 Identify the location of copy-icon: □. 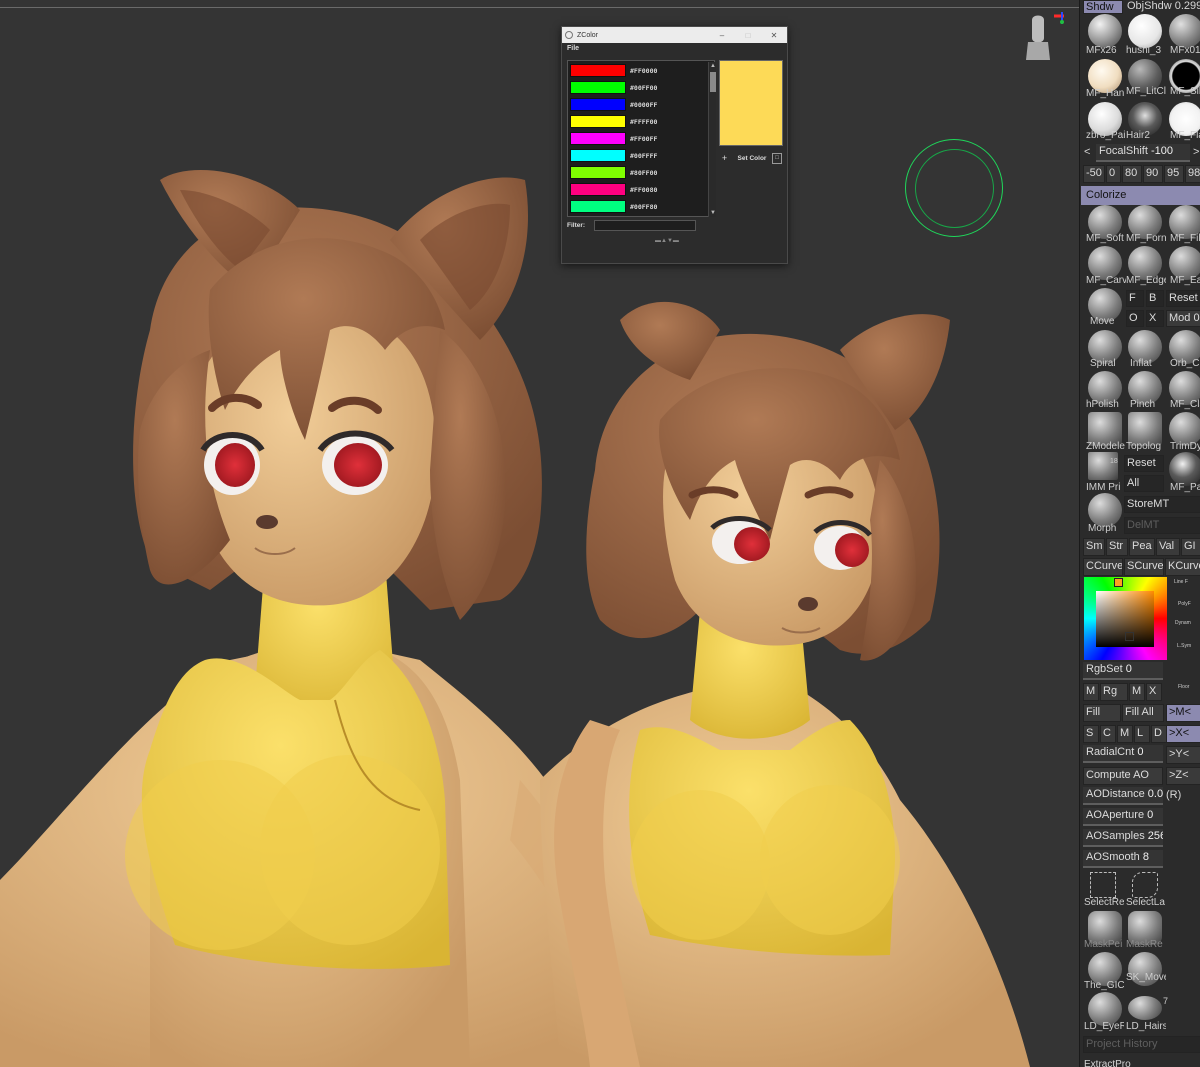
(777, 158).